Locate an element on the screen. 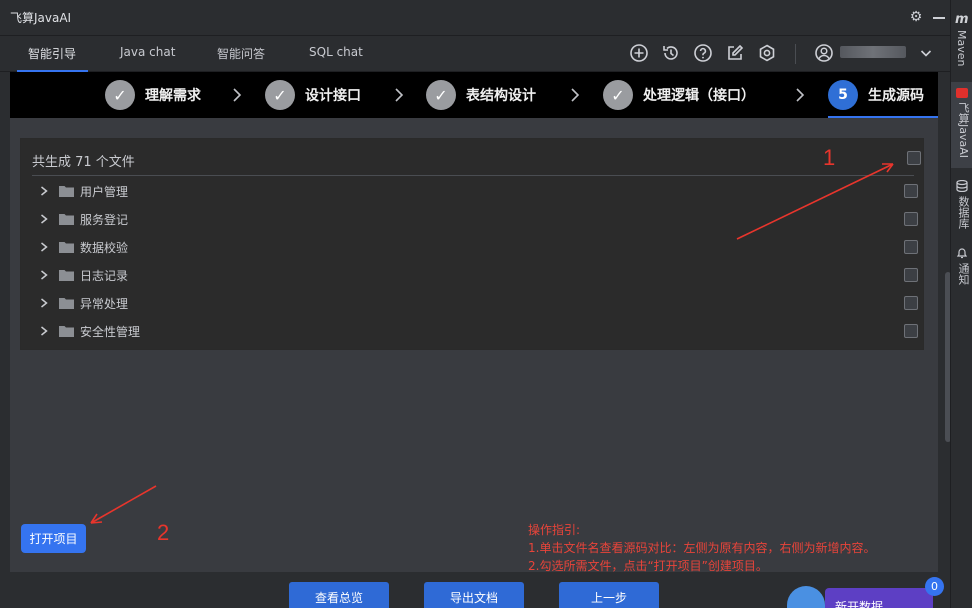  step-design-interface: ✓ 设计接口 is located at coordinates (313, 95).